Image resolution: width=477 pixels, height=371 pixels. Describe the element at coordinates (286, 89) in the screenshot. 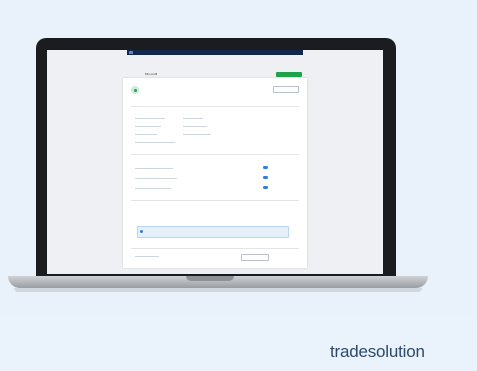

I see `edit-profile-button` at that location.